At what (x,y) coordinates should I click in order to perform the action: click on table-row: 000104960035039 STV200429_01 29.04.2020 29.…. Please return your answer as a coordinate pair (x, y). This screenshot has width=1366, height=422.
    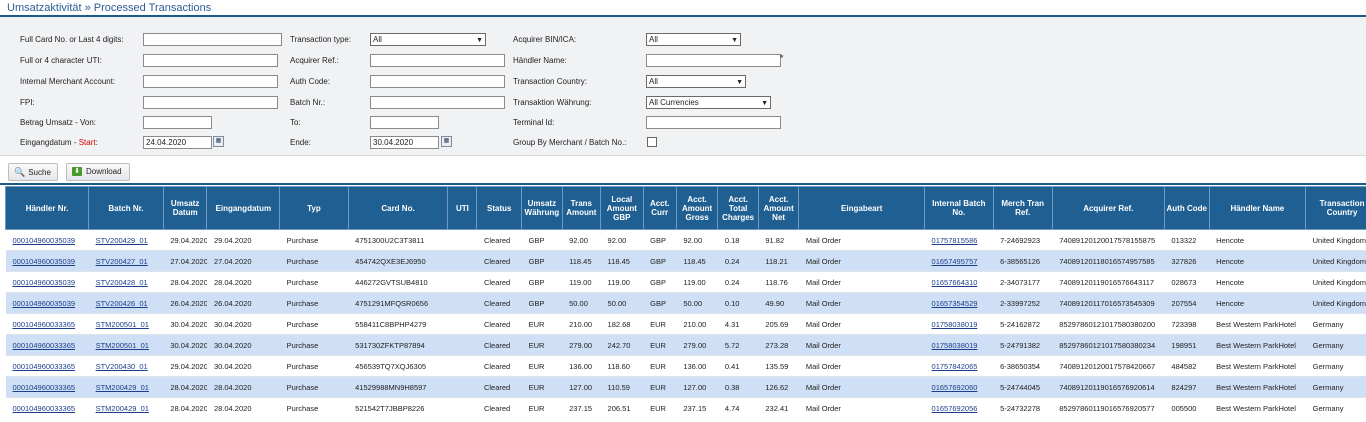
    Looking at the image, I should click on (685, 240).